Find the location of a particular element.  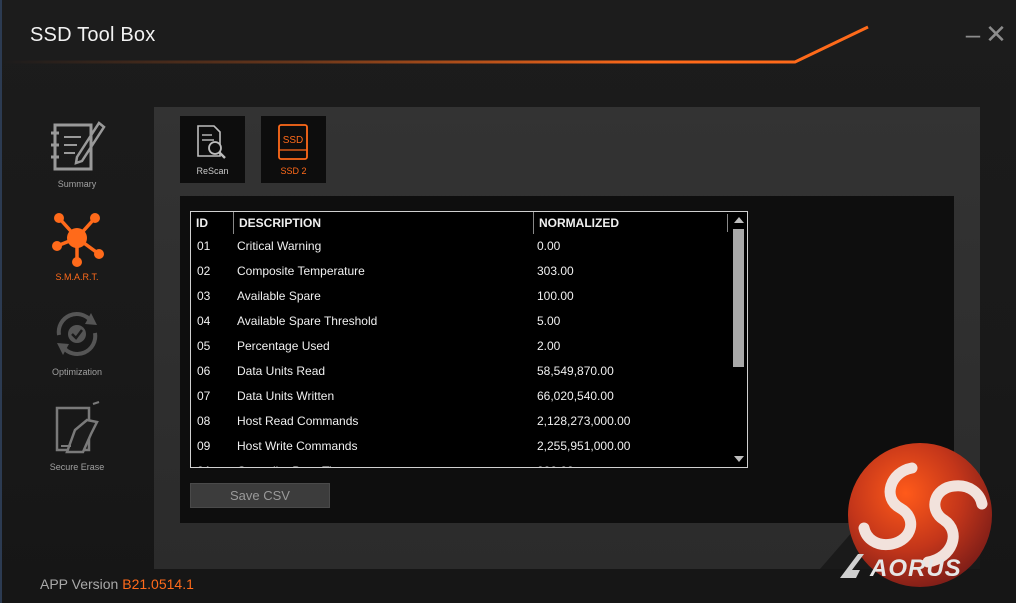

cell-normalized: 66,020,540.00 is located at coordinates (575, 396).